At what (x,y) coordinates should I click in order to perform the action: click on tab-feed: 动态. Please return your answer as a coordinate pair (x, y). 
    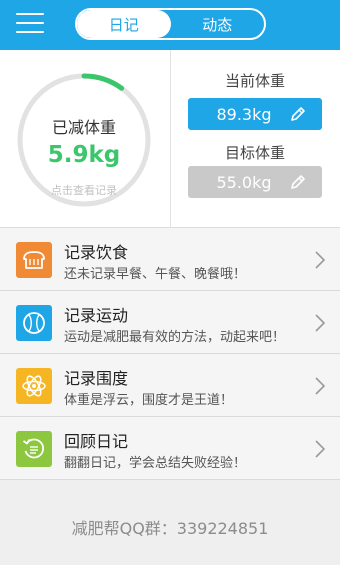
    Looking at the image, I should click on (218, 24).